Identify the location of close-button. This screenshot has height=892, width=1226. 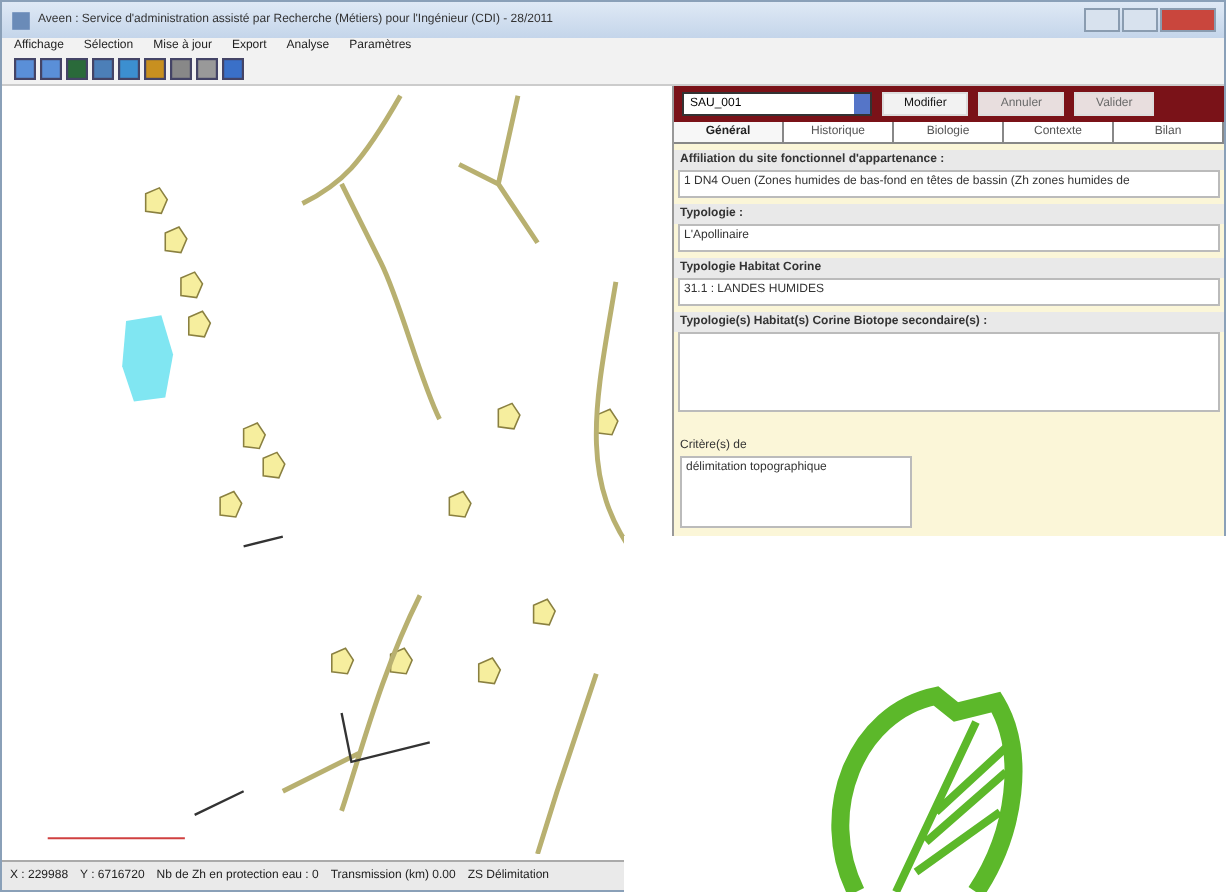
(1188, 20).